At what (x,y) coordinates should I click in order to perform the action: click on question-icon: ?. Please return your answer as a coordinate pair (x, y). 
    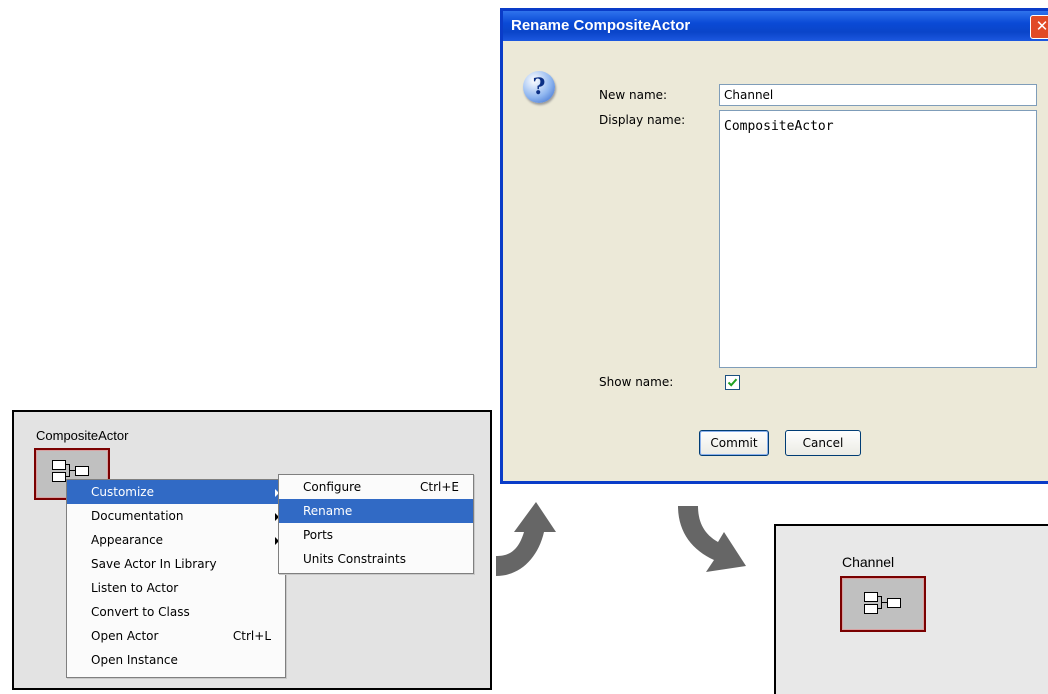
    Looking at the image, I should click on (539, 87).